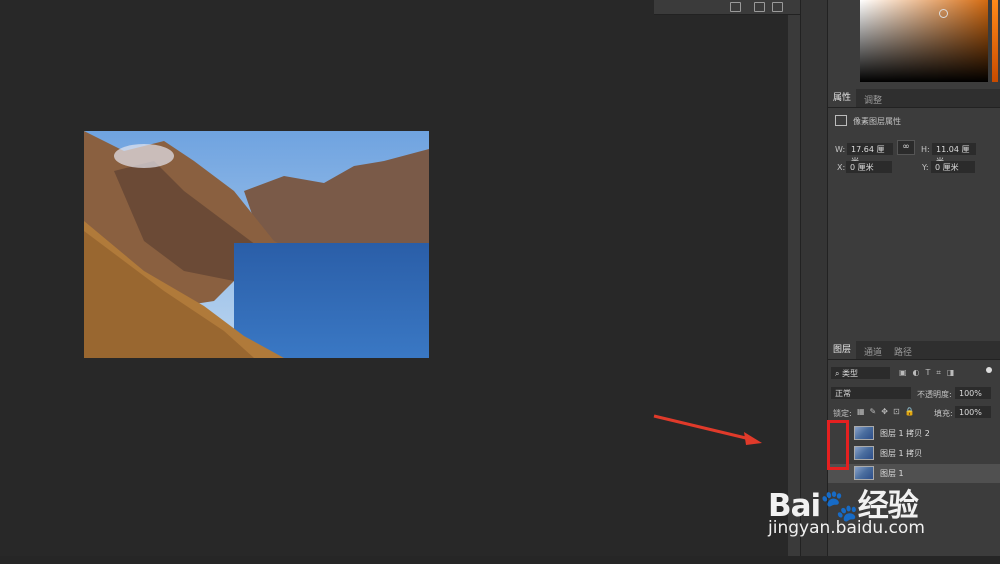 This screenshot has width=1000, height=564. I want to click on baidu-watermark: Bai🐾经验 jingyan.baidu.com, so click(884, 515).